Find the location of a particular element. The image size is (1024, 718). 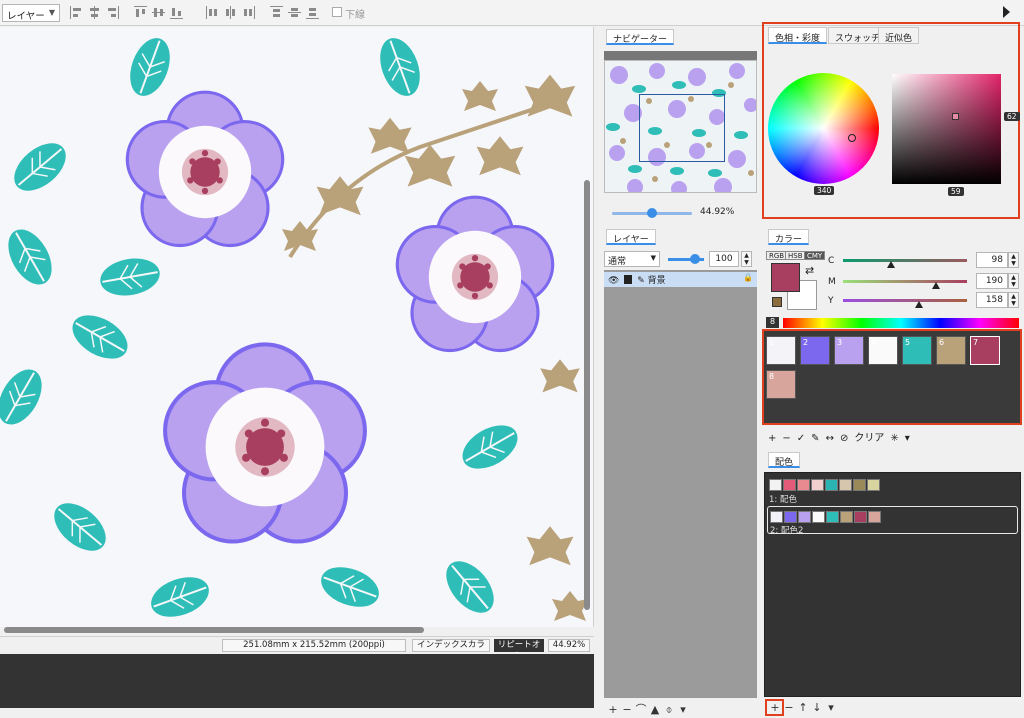

hue-wheel is located at coordinates (823, 128).